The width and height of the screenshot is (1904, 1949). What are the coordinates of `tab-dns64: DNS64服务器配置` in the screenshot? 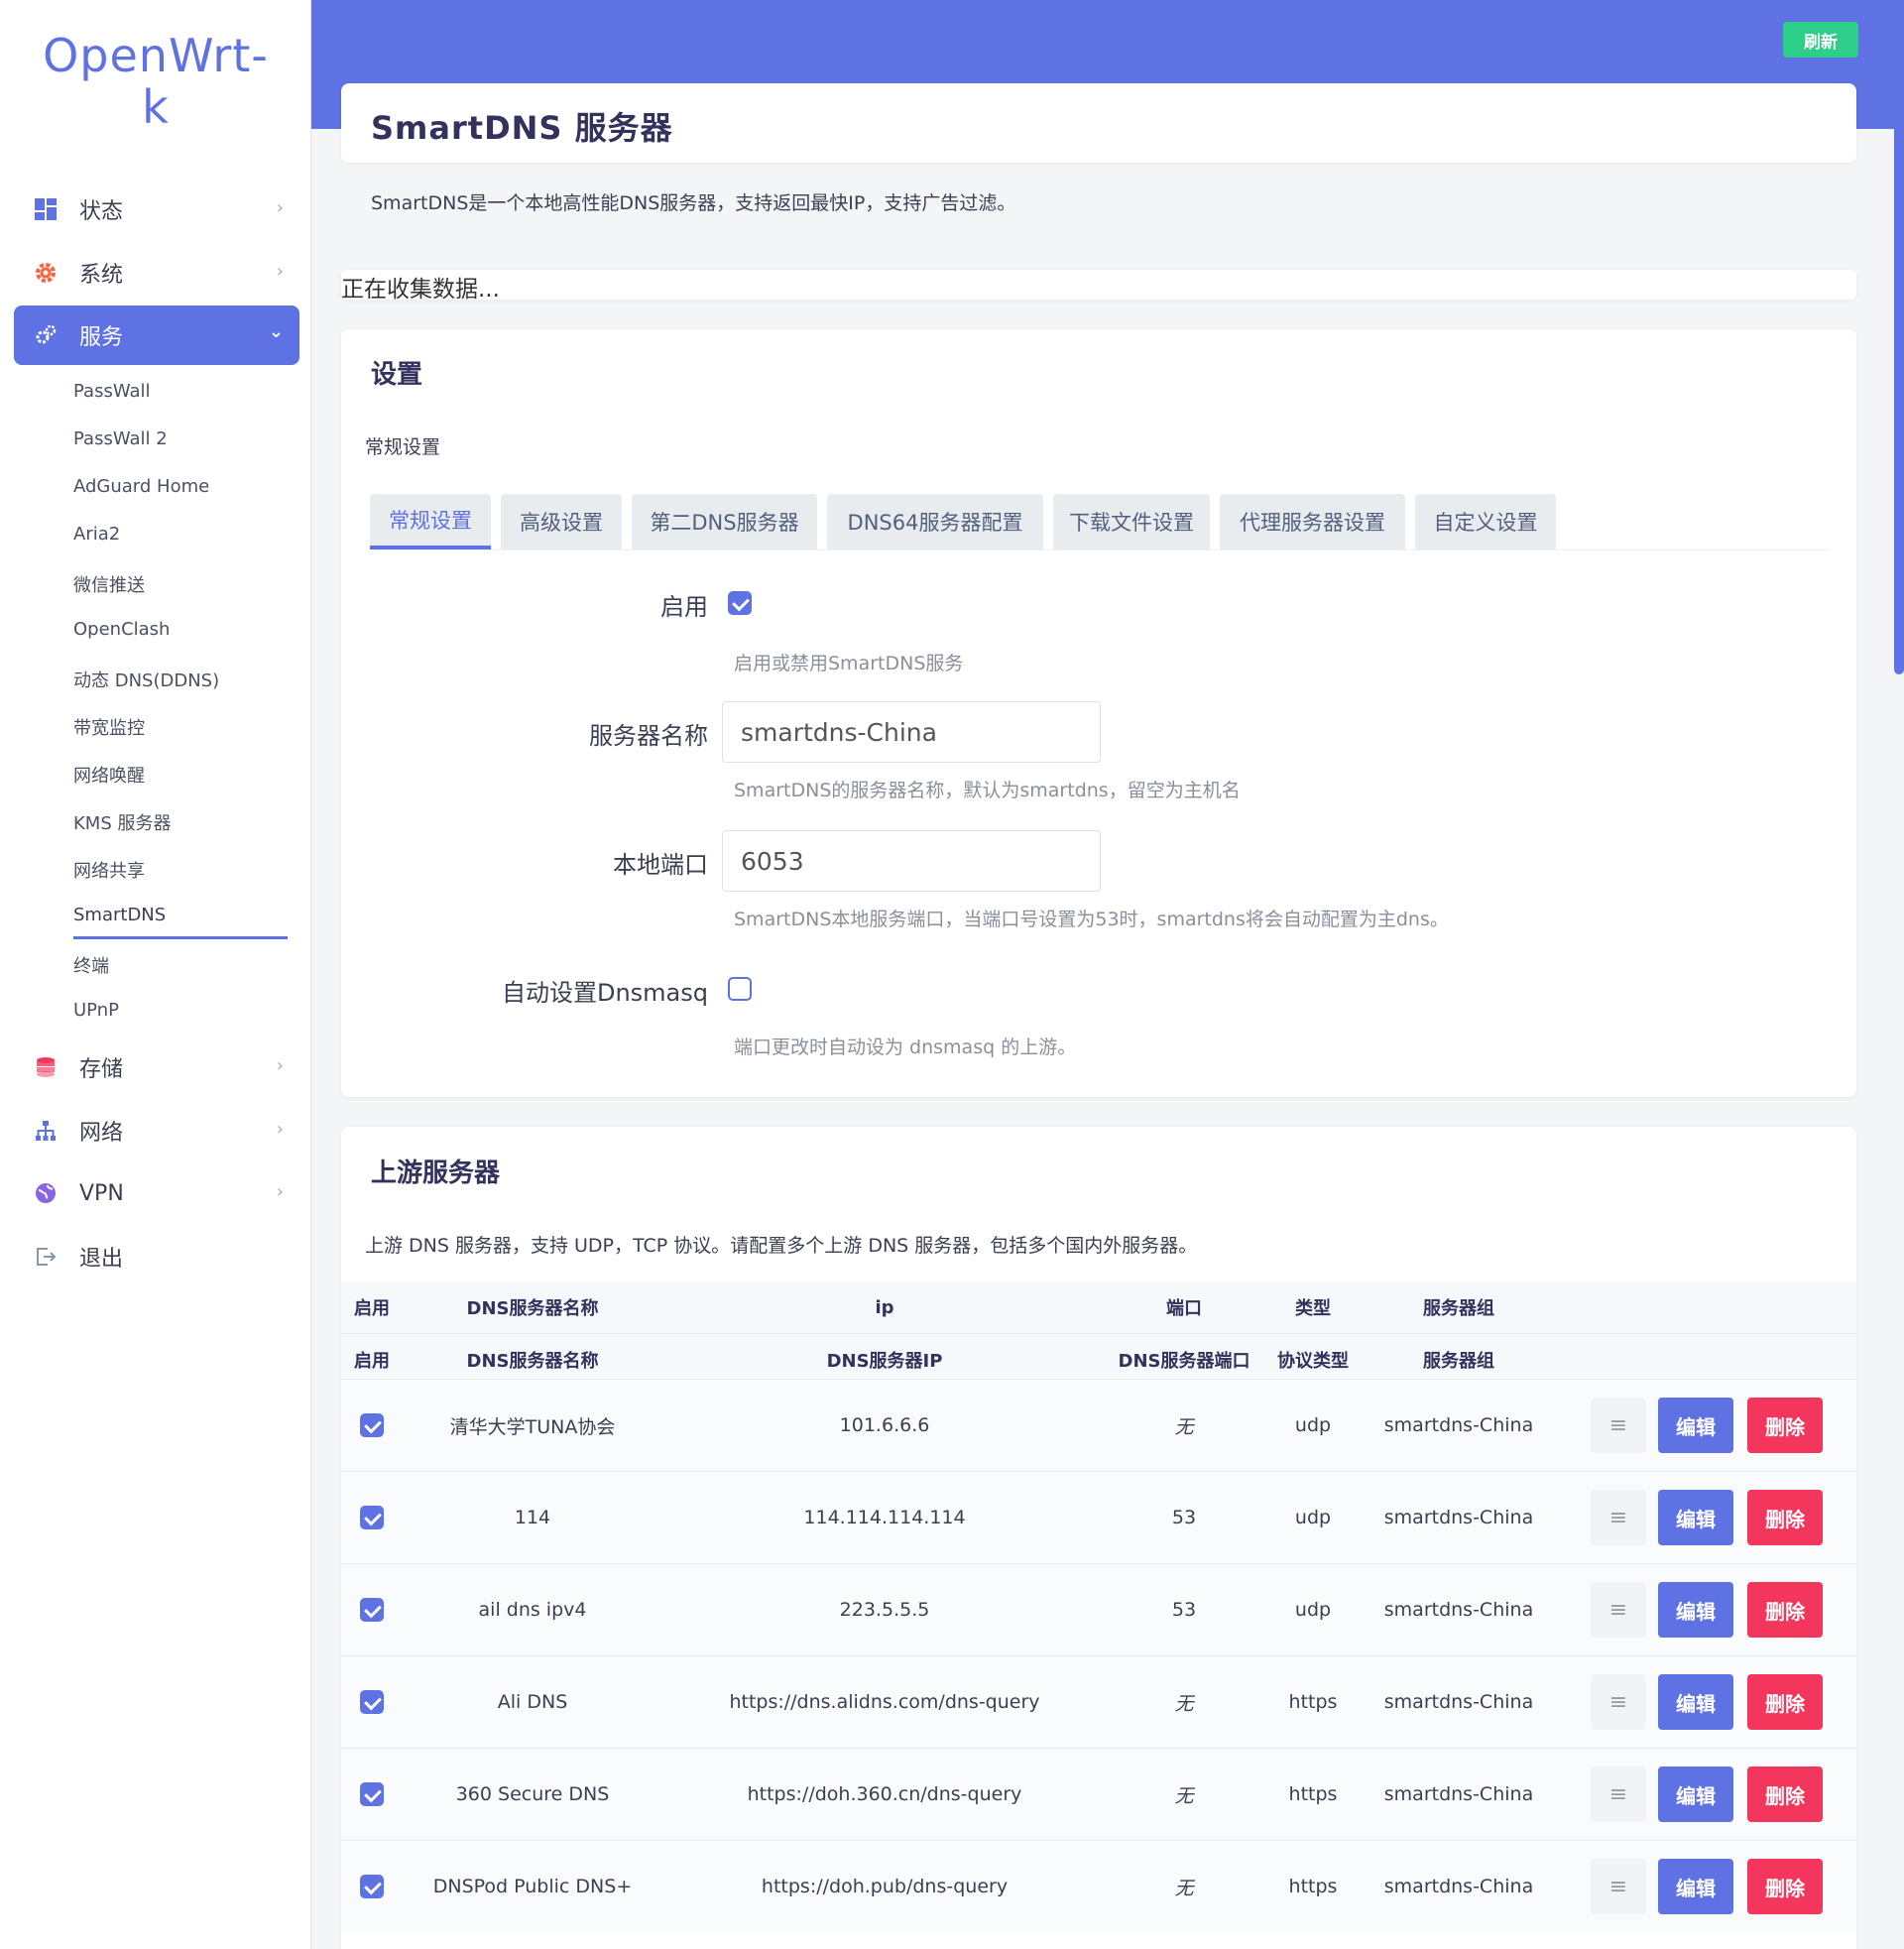 It's located at (935, 521).